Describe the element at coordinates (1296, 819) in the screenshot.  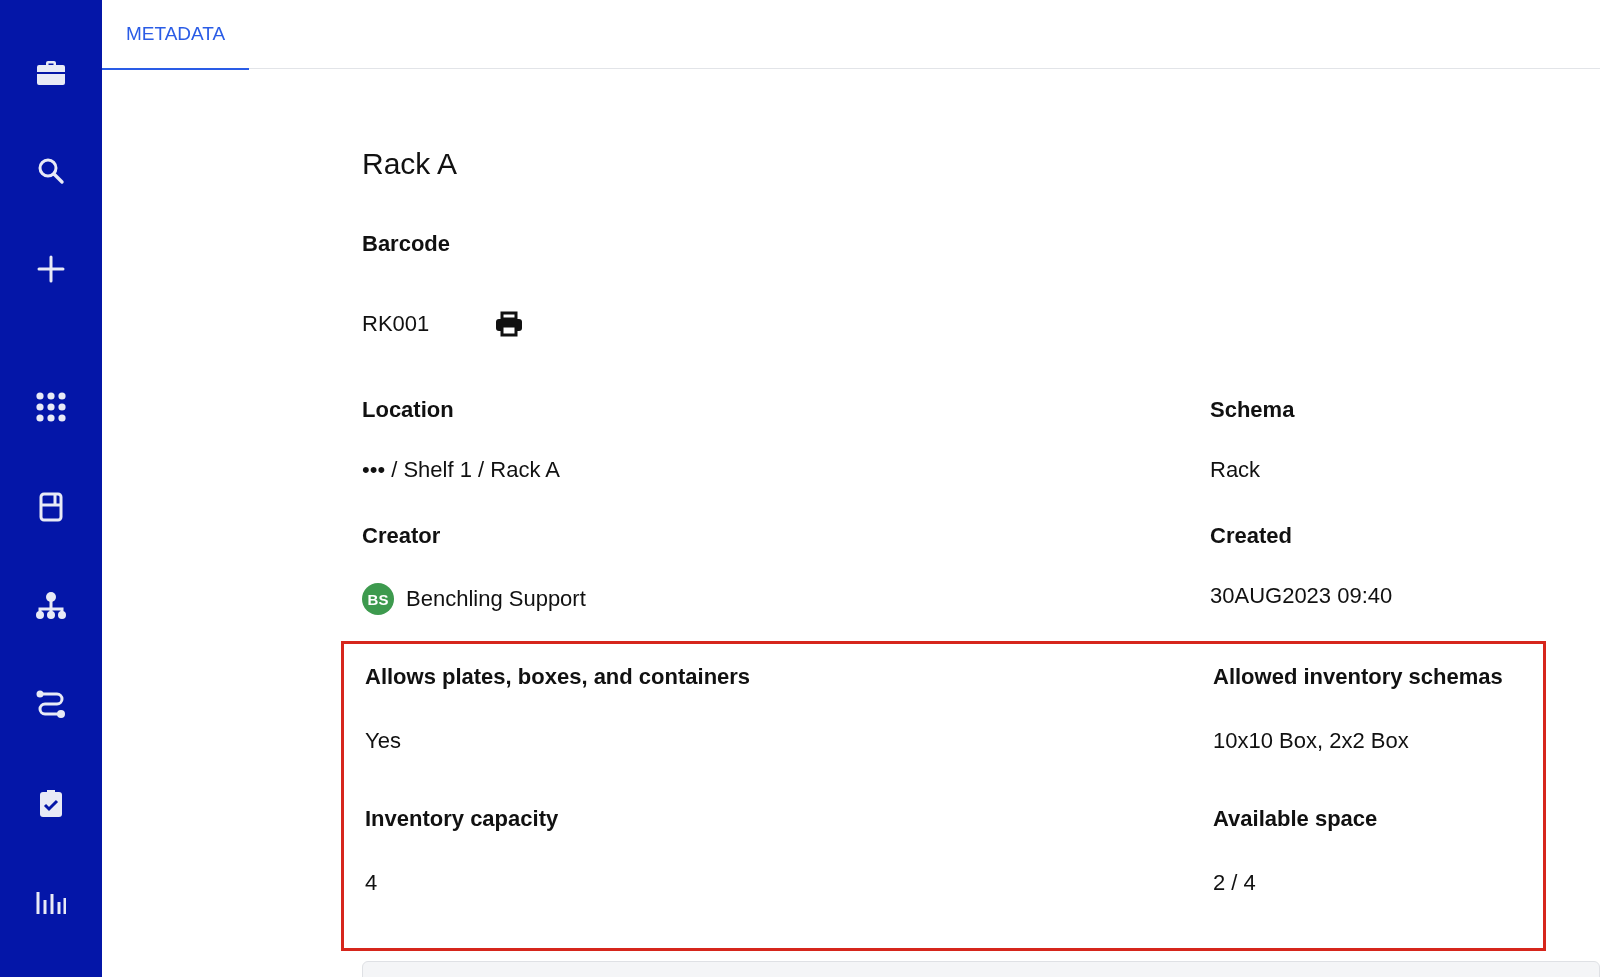
I see `field-label: Available space` at that location.